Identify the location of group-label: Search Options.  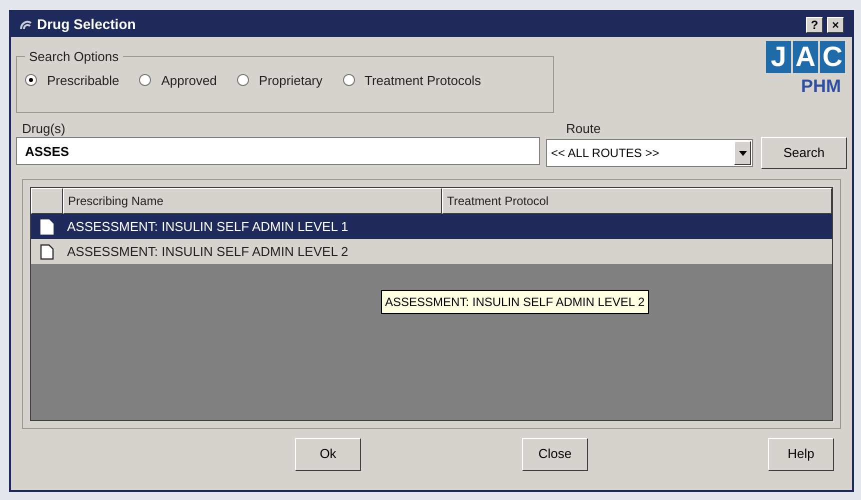
(74, 57).